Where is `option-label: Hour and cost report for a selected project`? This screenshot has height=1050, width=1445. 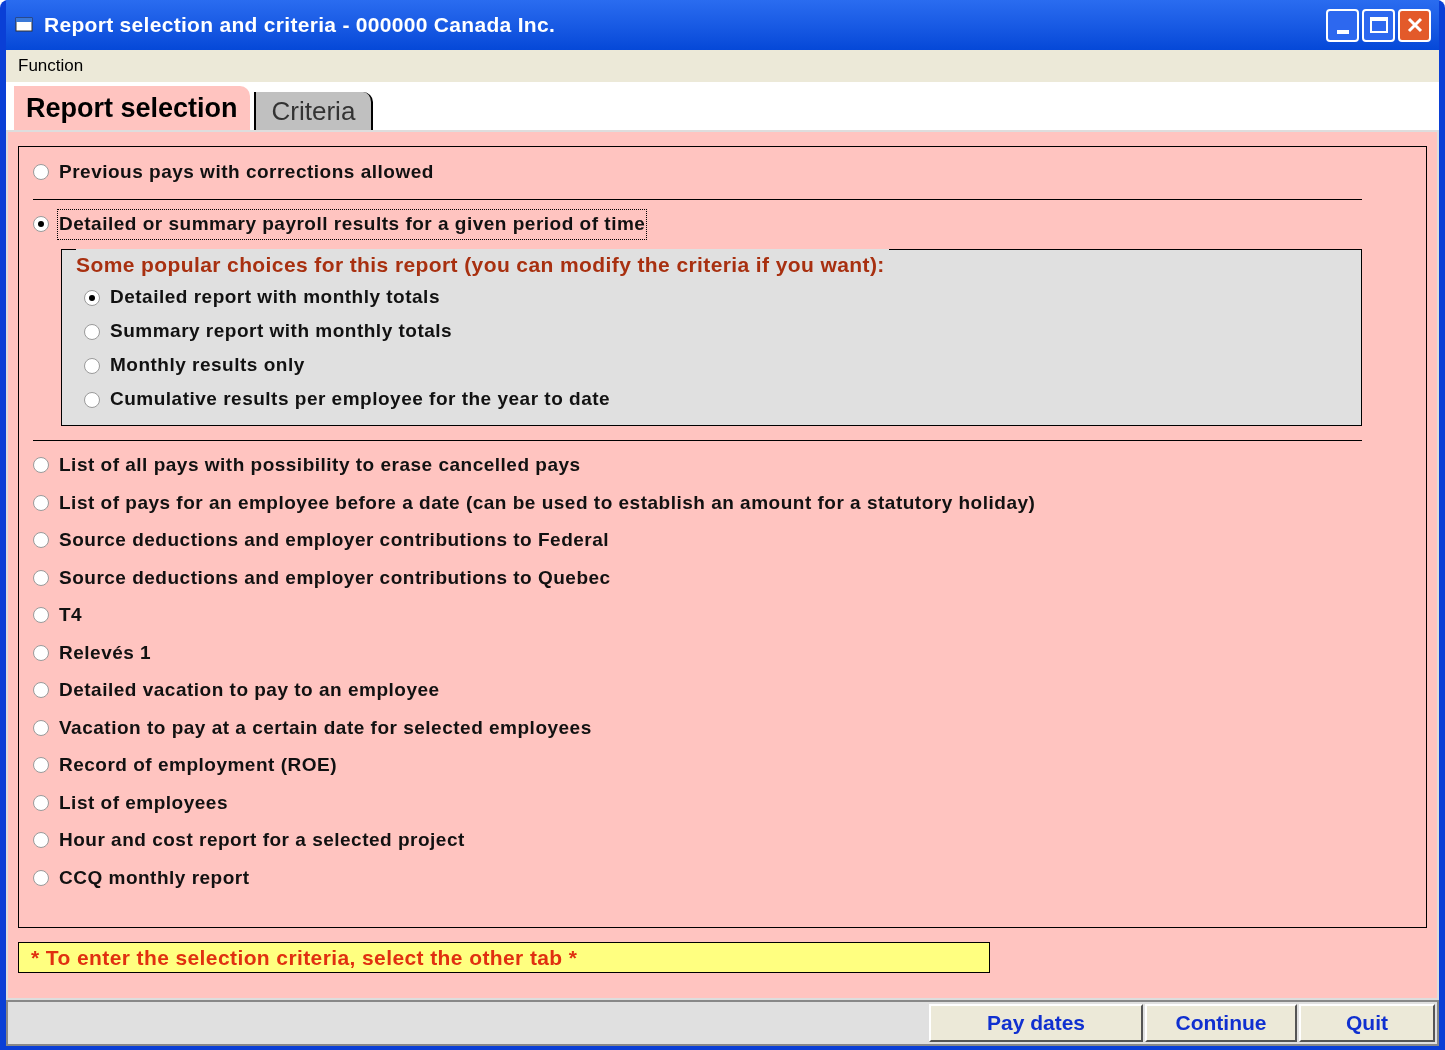
option-label: Hour and cost report for a selected project is located at coordinates (262, 840).